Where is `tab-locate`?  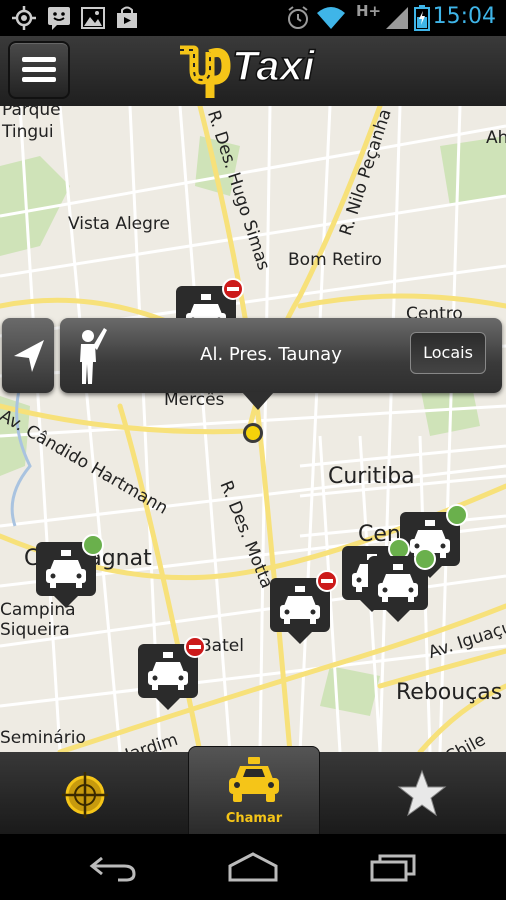 tab-locate is located at coordinates (85, 793).